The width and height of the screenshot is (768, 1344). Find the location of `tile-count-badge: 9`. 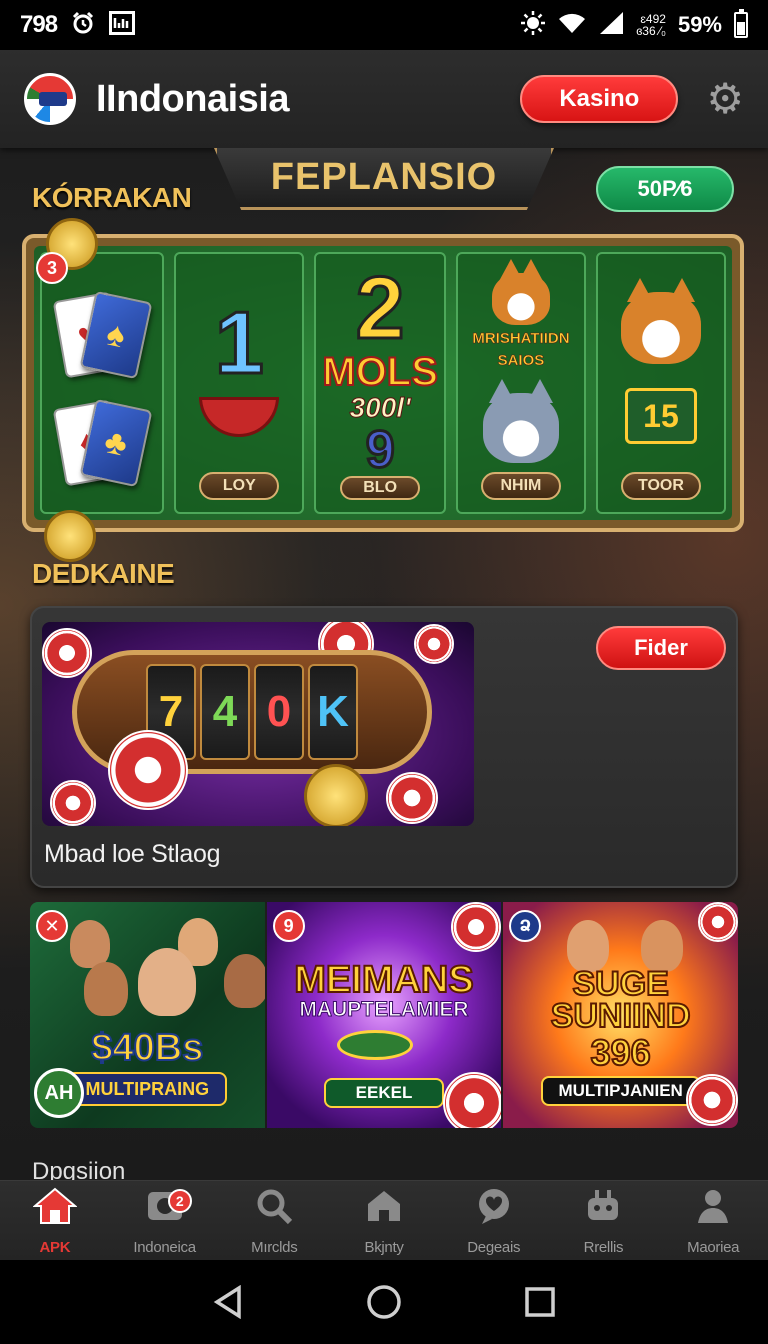

tile-count-badge: 9 is located at coordinates (288, 926).